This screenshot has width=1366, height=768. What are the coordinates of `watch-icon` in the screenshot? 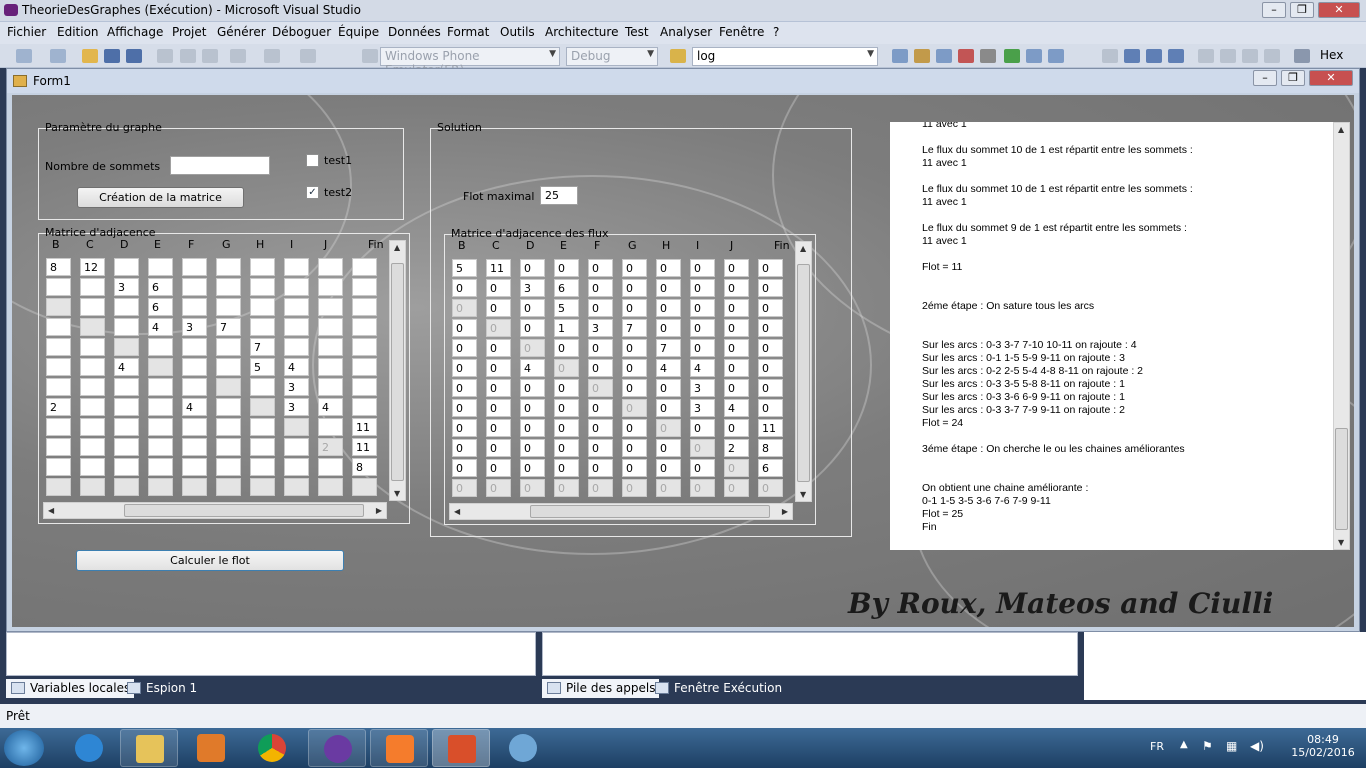 It's located at (1302, 56).